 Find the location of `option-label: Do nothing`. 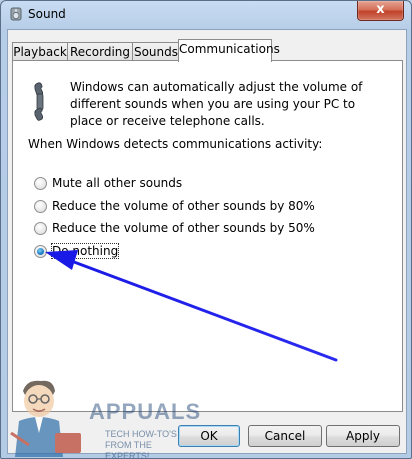

option-label: Do nothing is located at coordinates (85, 251).